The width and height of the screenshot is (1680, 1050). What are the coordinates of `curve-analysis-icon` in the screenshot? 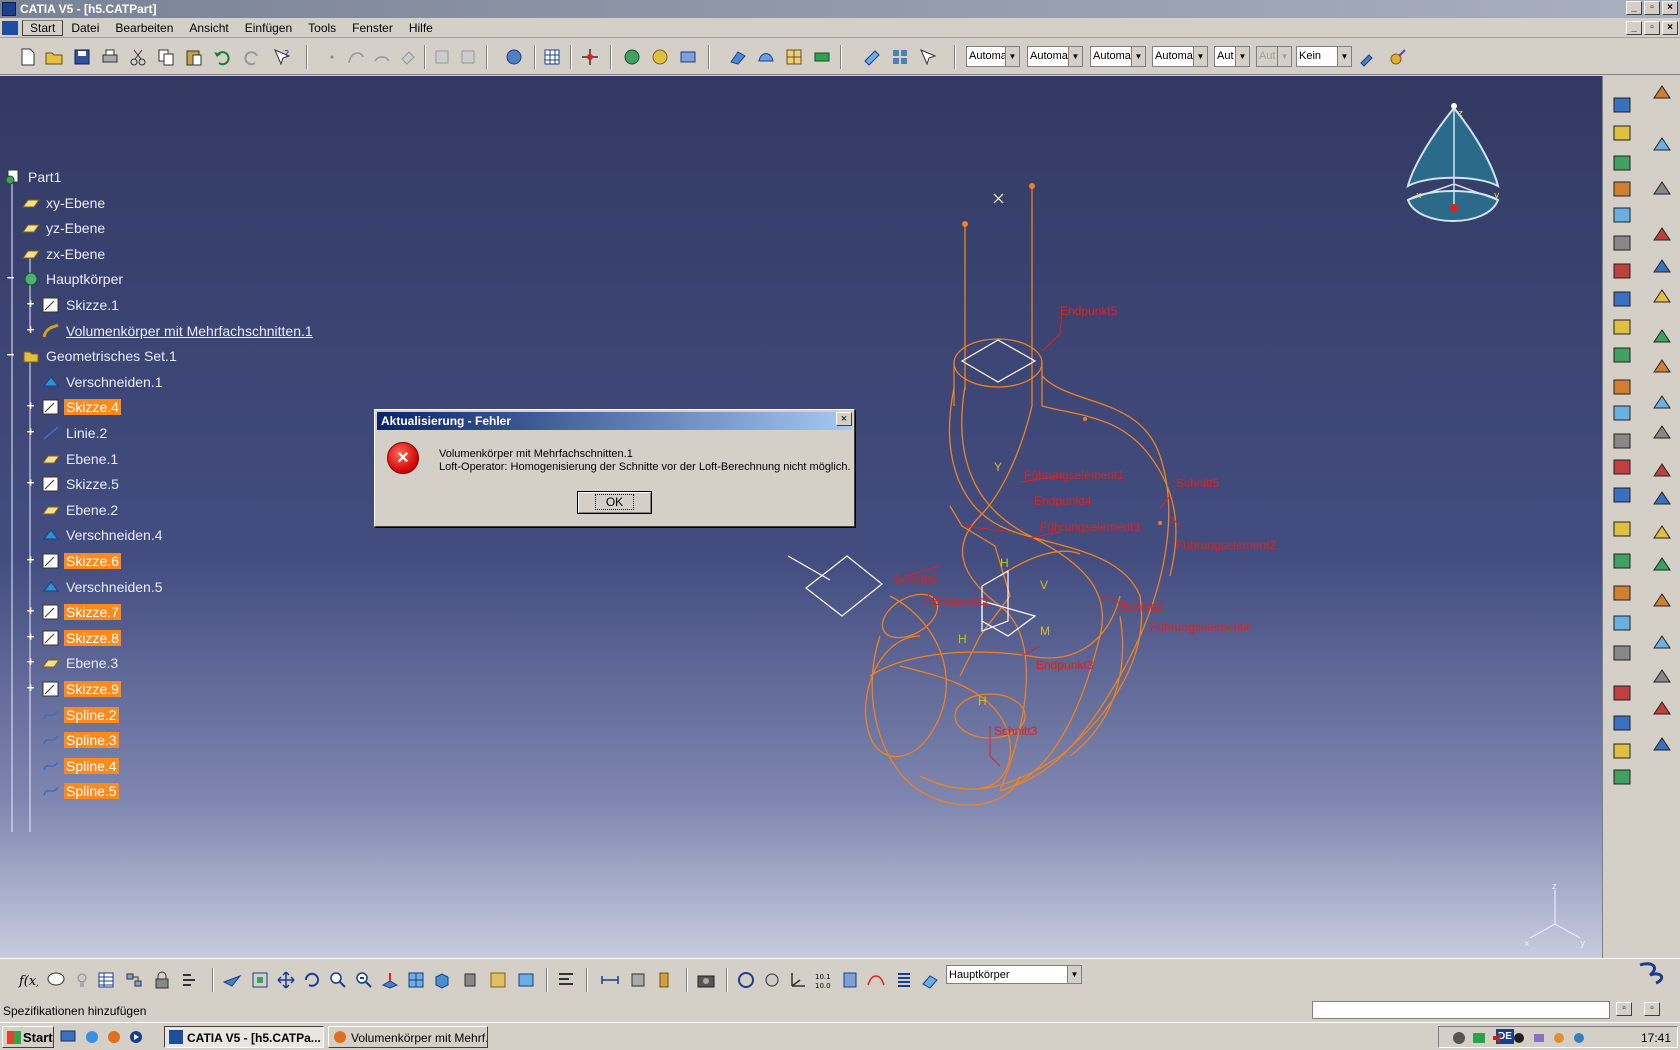 It's located at (876, 980).